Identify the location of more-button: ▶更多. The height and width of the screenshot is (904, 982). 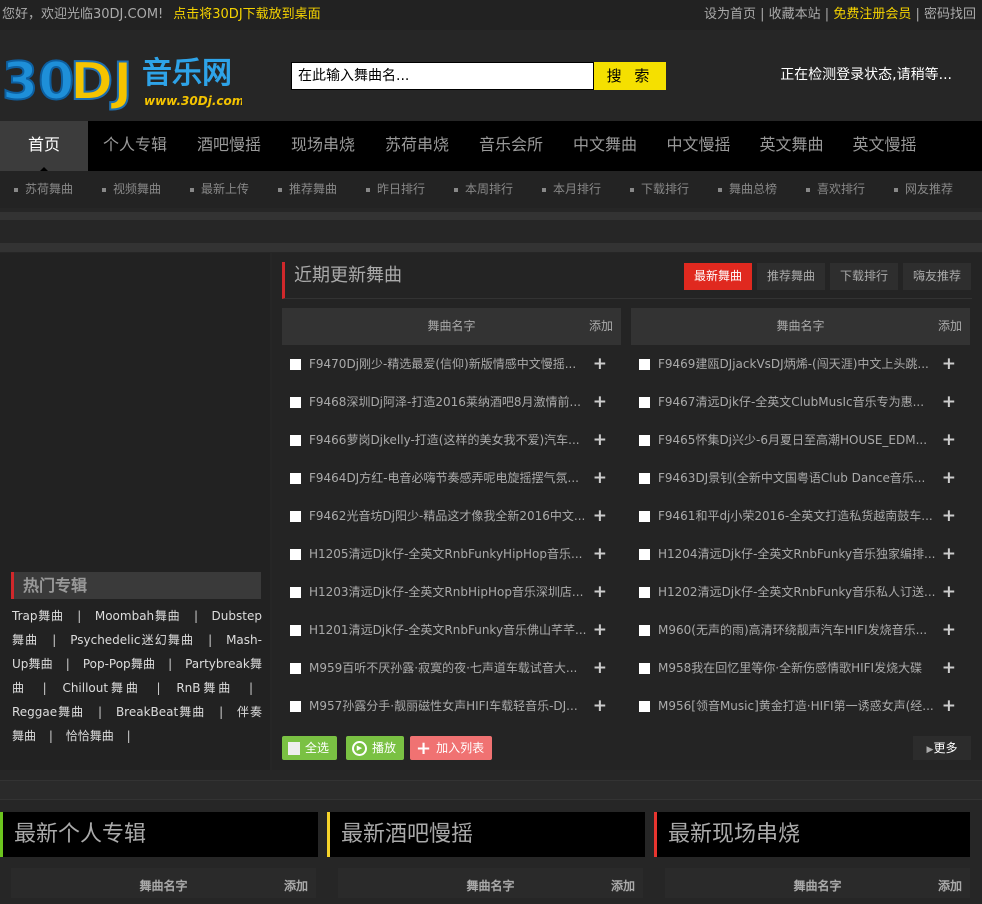
(942, 748).